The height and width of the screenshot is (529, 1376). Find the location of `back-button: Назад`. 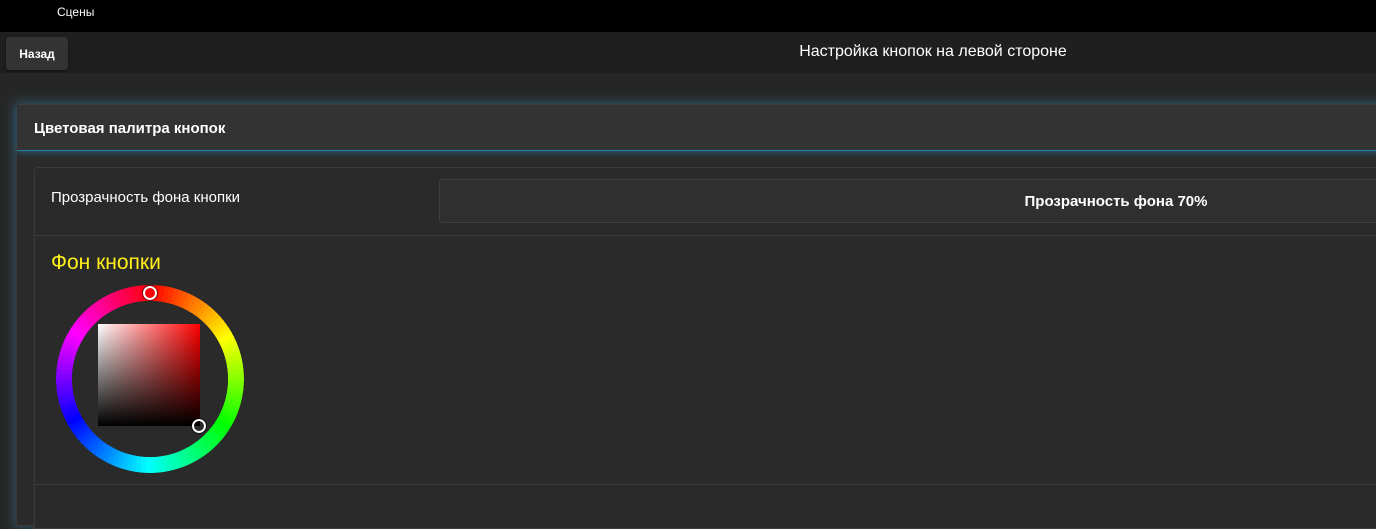

back-button: Назад is located at coordinates (37, 53).